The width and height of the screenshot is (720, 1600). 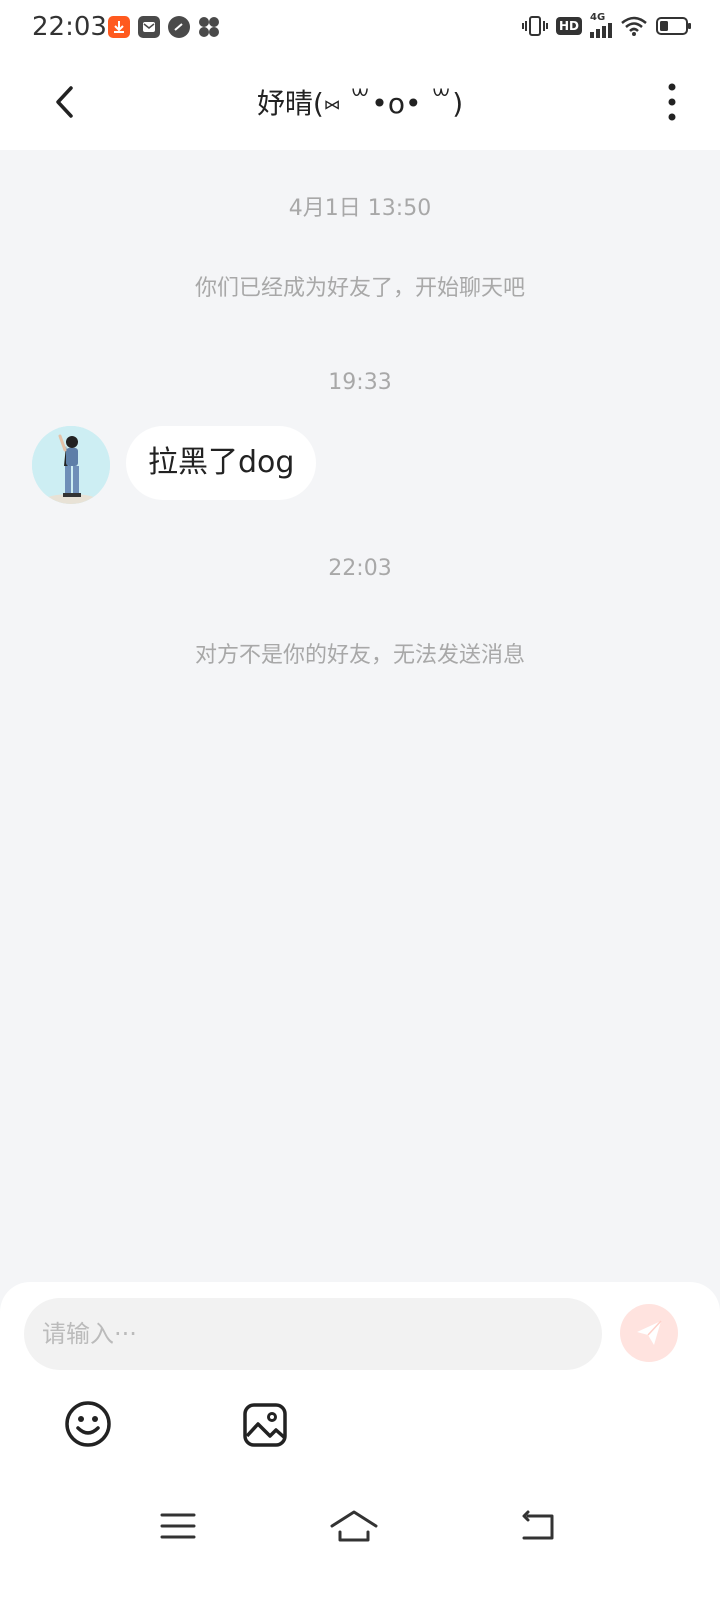 I want to click on more-vertical-icon, so click(x=672, y=102).